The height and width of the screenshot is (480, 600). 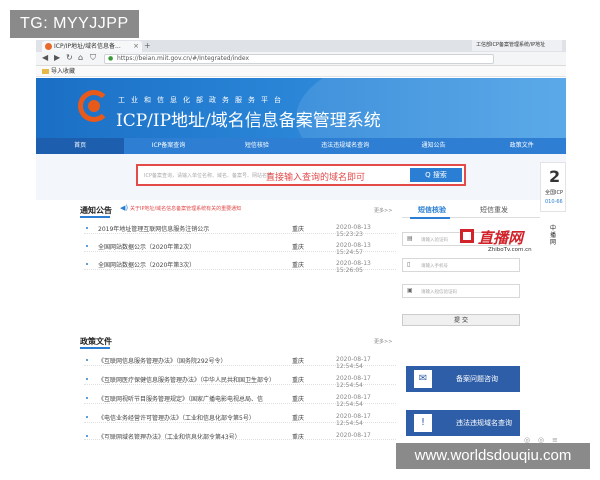 I want to click on nav-policy: 政策文件, so click(x=522, y=146).